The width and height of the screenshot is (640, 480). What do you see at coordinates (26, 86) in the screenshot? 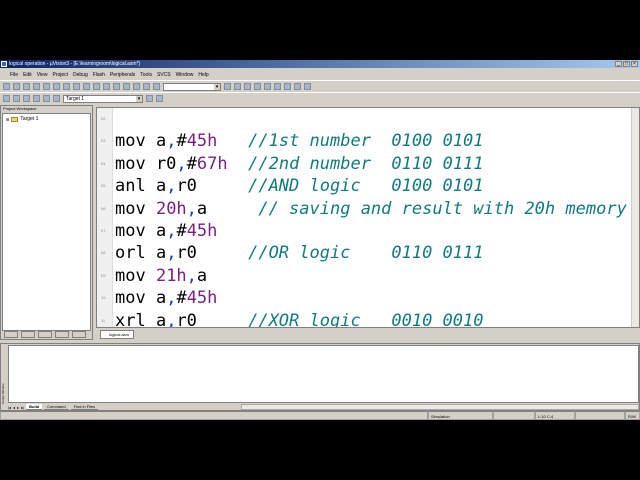
I see `save-icon` at bounding box center [26, 86].